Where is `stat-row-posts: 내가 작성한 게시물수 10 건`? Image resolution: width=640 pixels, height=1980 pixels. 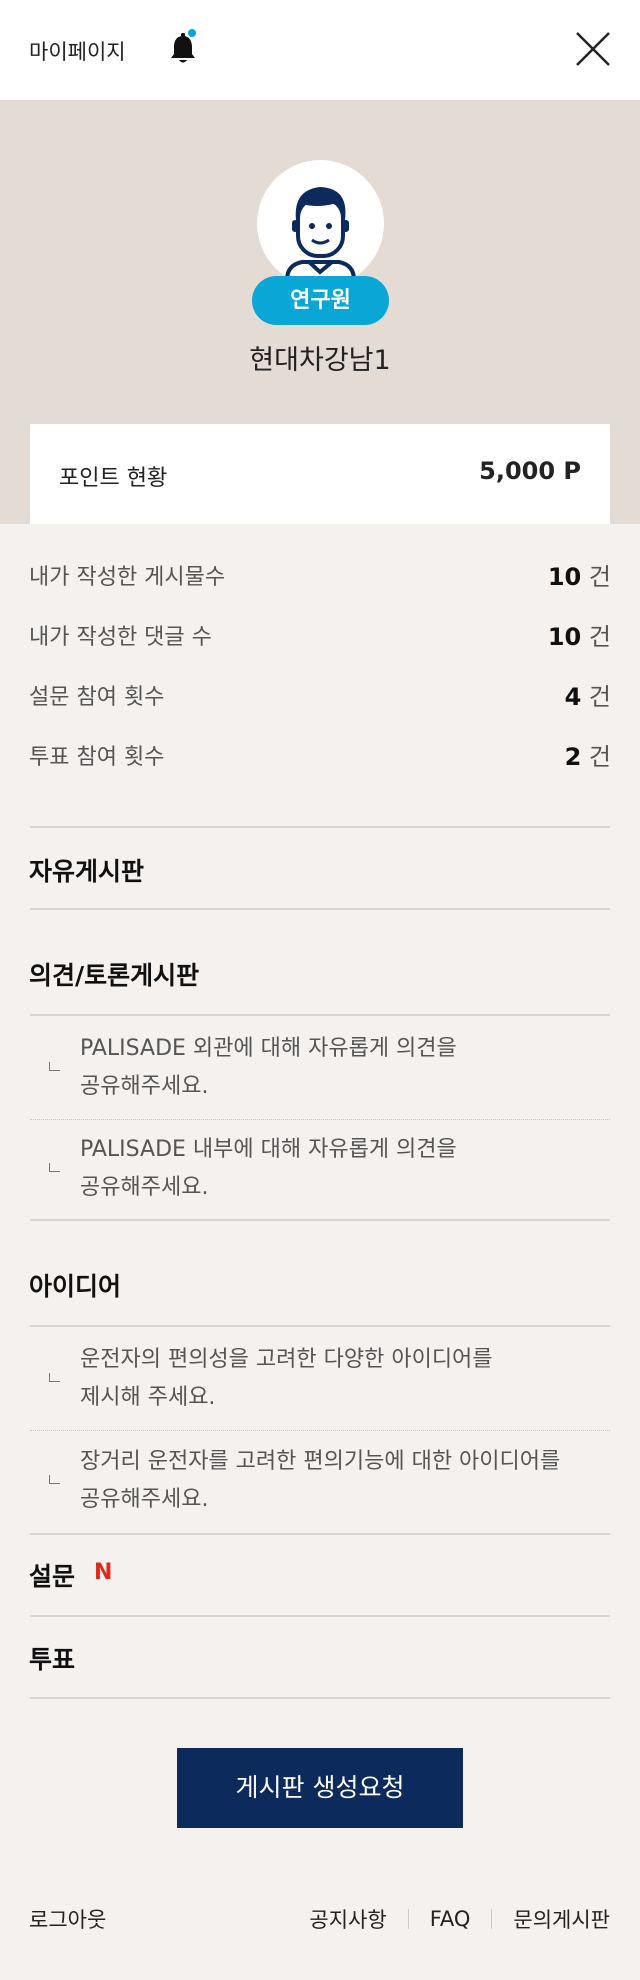 stat-row-posts: 내가 작성한 게시물수 10 건 is located at coordinates (320, 585).